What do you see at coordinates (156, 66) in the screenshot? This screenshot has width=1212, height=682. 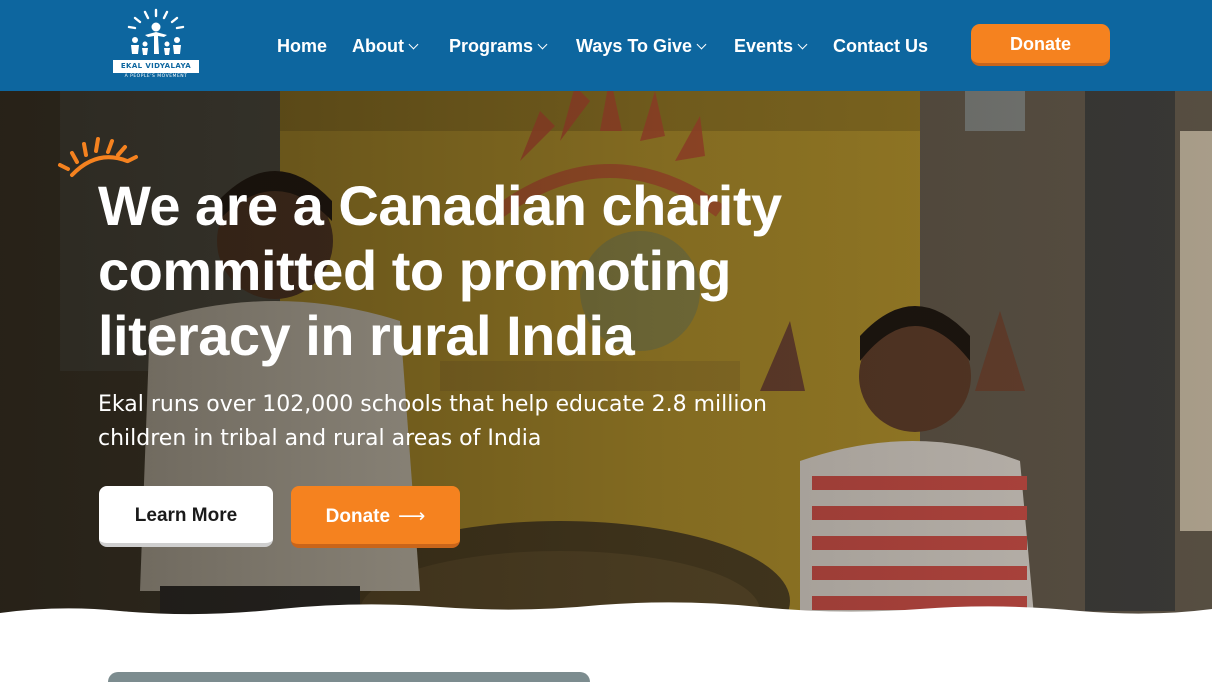 I see `logo-name: EKAL VIDYALAYA` at bounding box center [156, 66].